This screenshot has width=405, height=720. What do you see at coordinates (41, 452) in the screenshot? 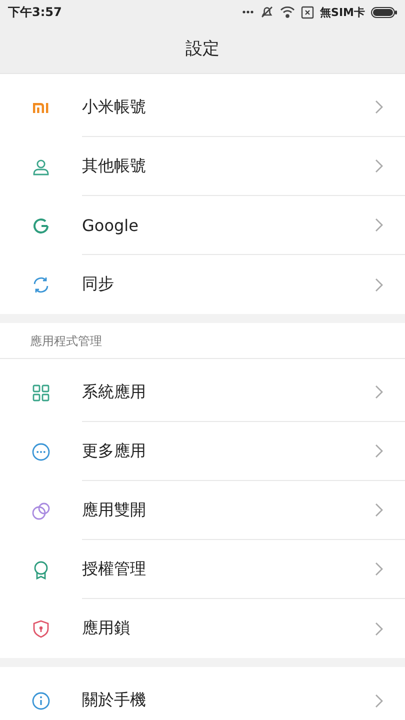
I see `more-icon` at bounding box center [41, 452].